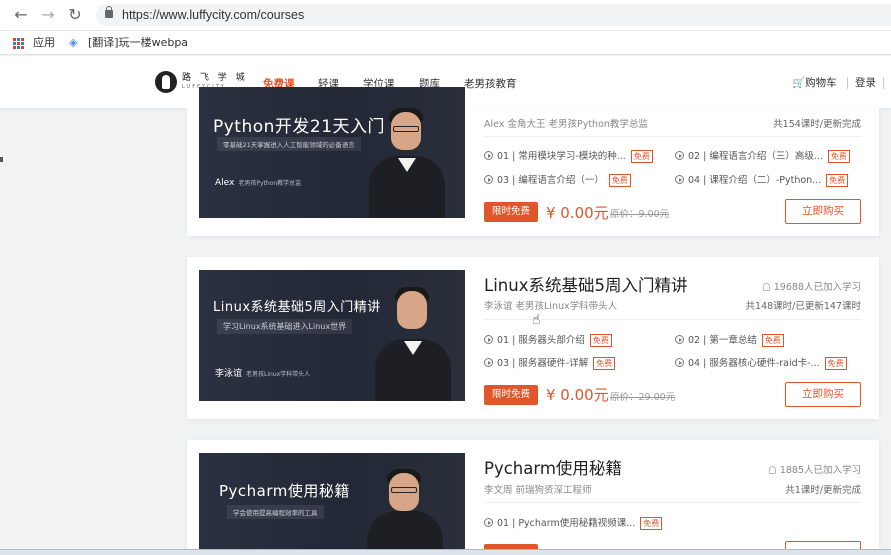  What do you see at coordinates (1, 159) in the screenshot?
I see `page-edge-mark` at bounding box center [1, 159].